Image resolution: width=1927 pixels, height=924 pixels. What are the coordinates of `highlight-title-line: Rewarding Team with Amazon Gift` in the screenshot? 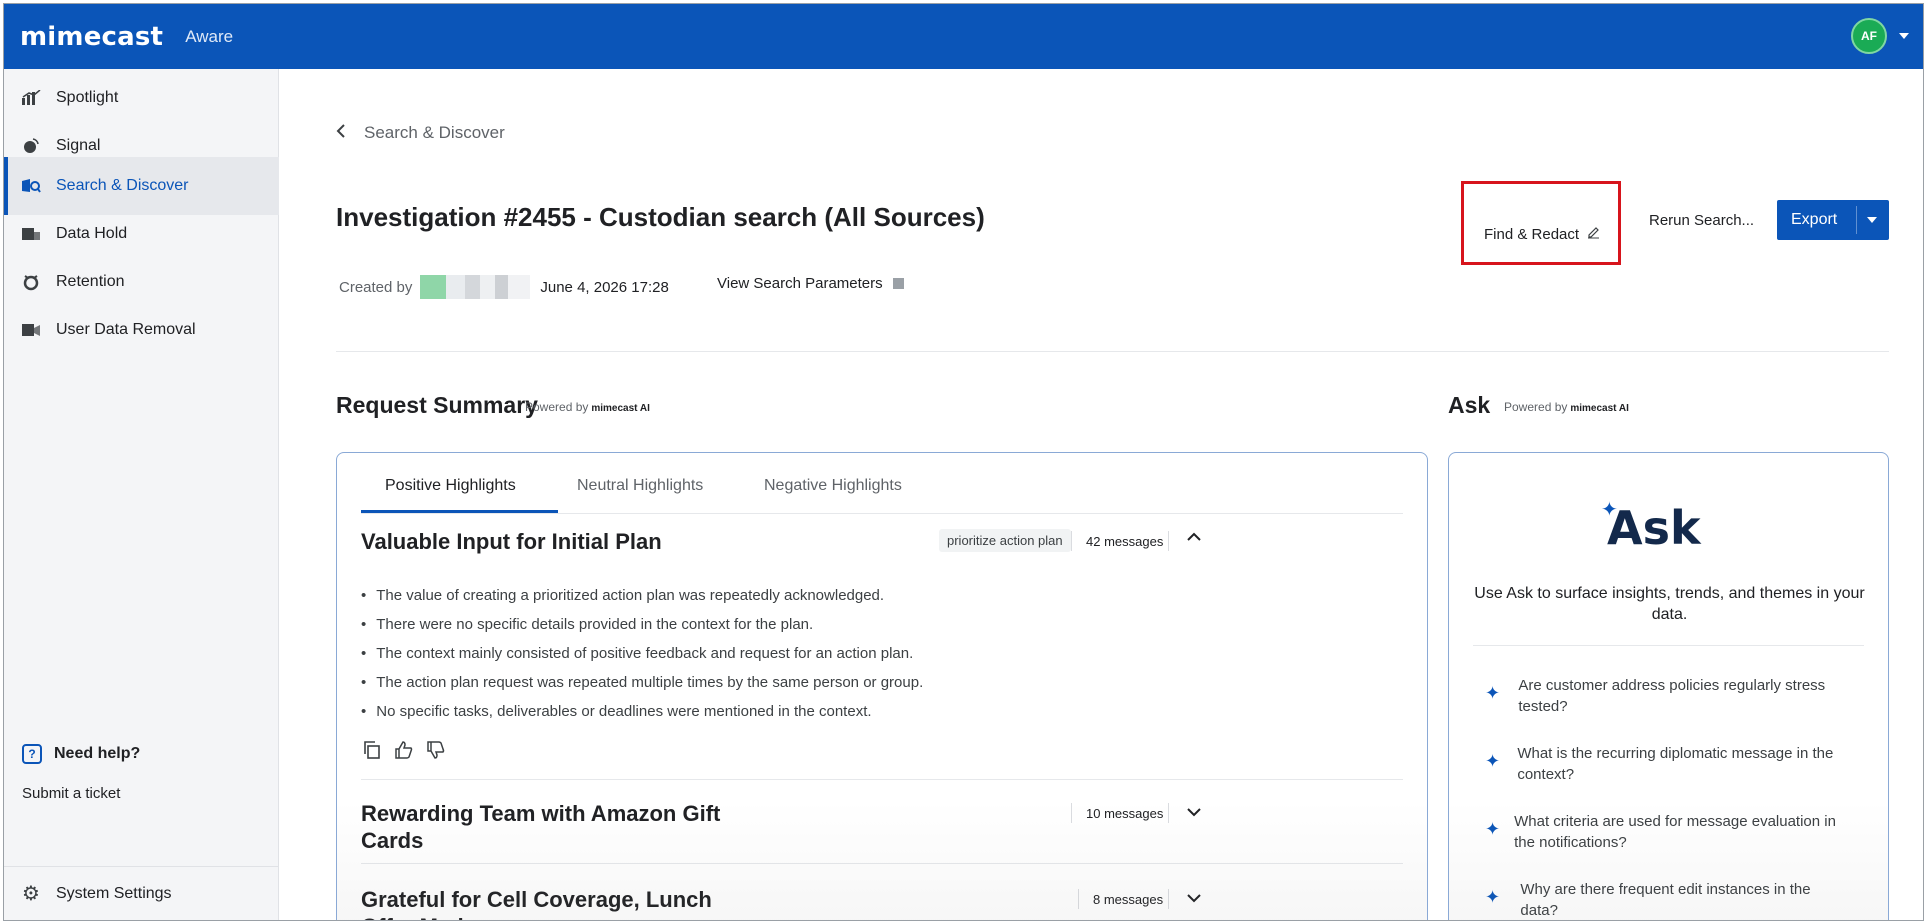 It's located at (541, 813).